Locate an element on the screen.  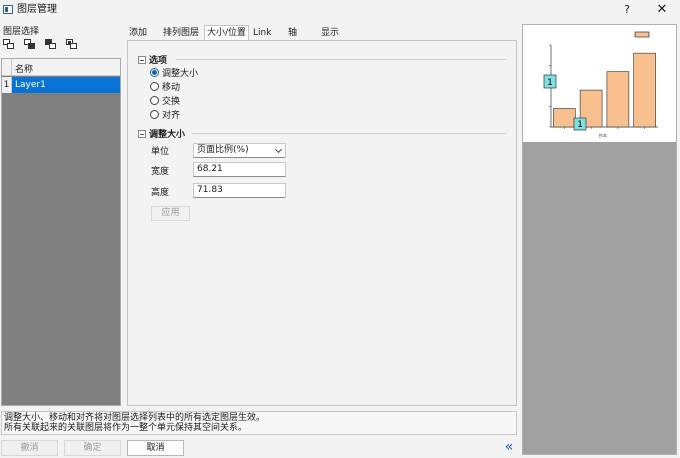
unit-select-value: 页面比例(%) is located at coordinates (223, 150).